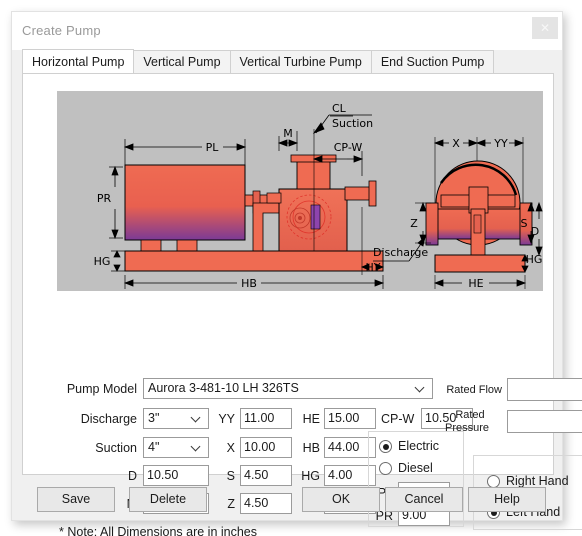  I want to click on svg-text: D, so click(535, 231).